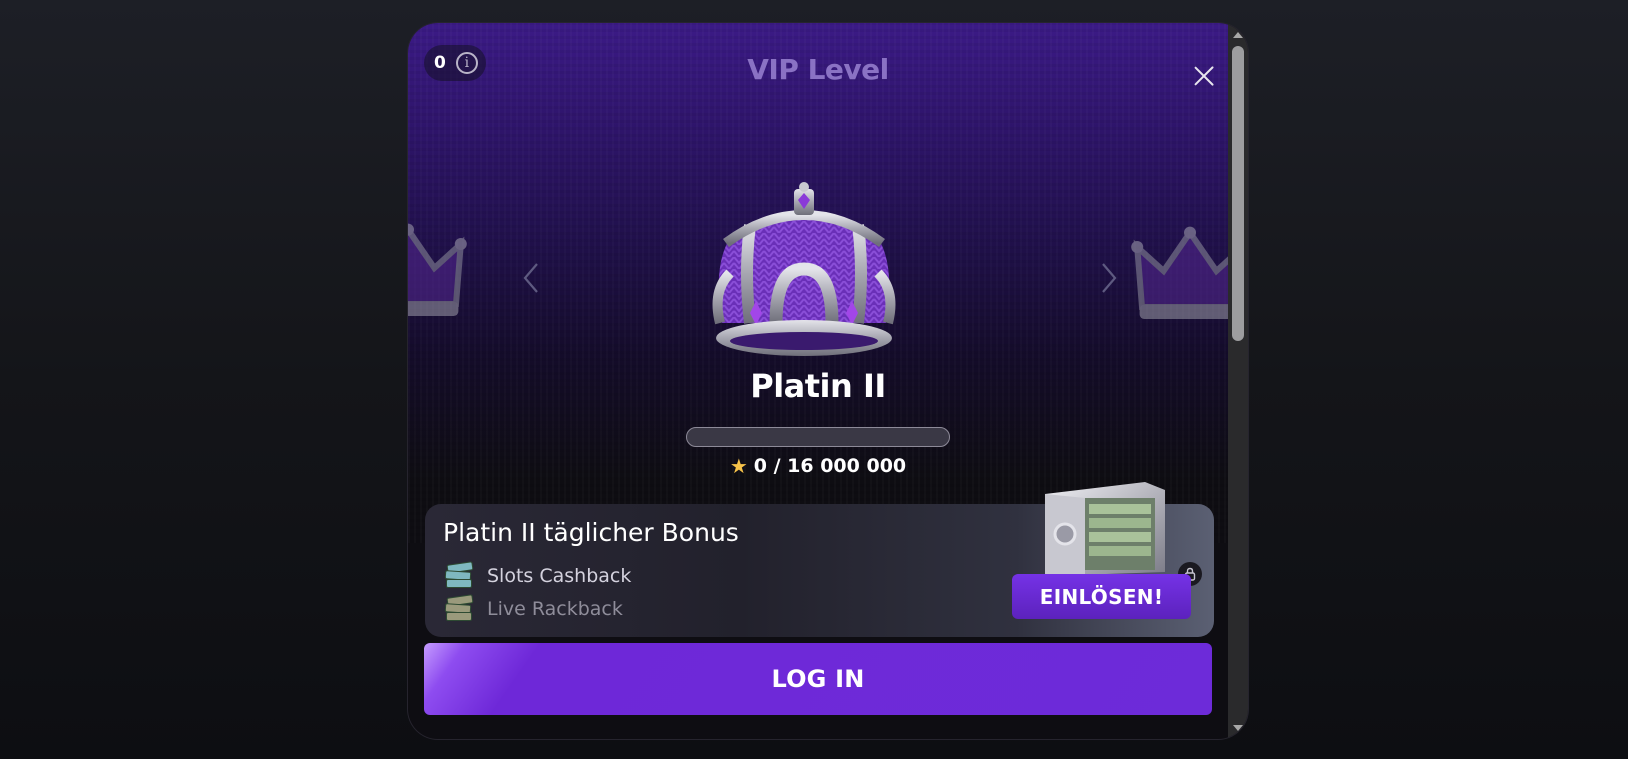 Image resolution: width=1628 pixels, height=759 pixels. Describe the element at coordinates (1238, 193) in the screenshot. I see `scroll-thumb` at that location.